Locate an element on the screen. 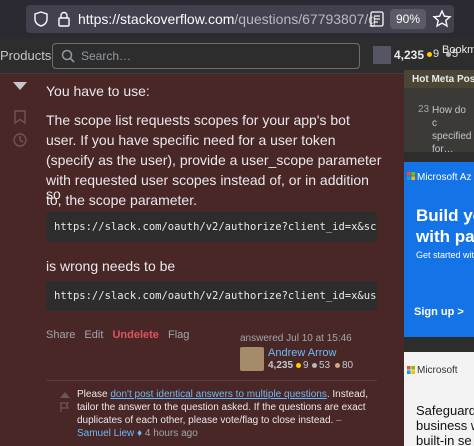 This screenshot has height=446, width=474. search-icon is located at coordinates (68, 56).